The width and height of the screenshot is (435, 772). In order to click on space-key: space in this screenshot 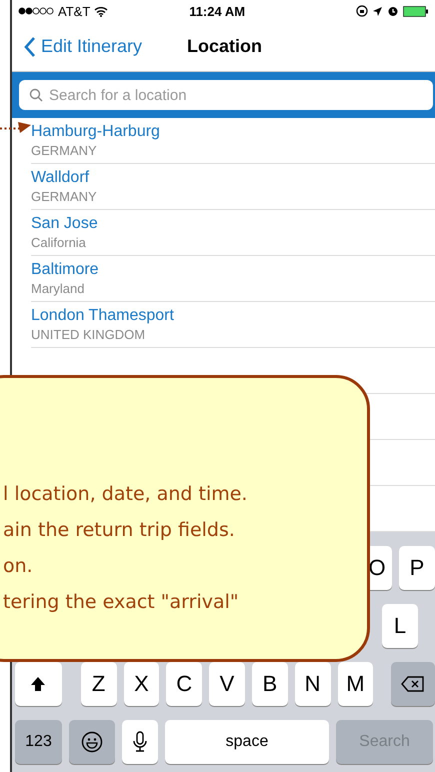, I will do `click(247, 742)`.